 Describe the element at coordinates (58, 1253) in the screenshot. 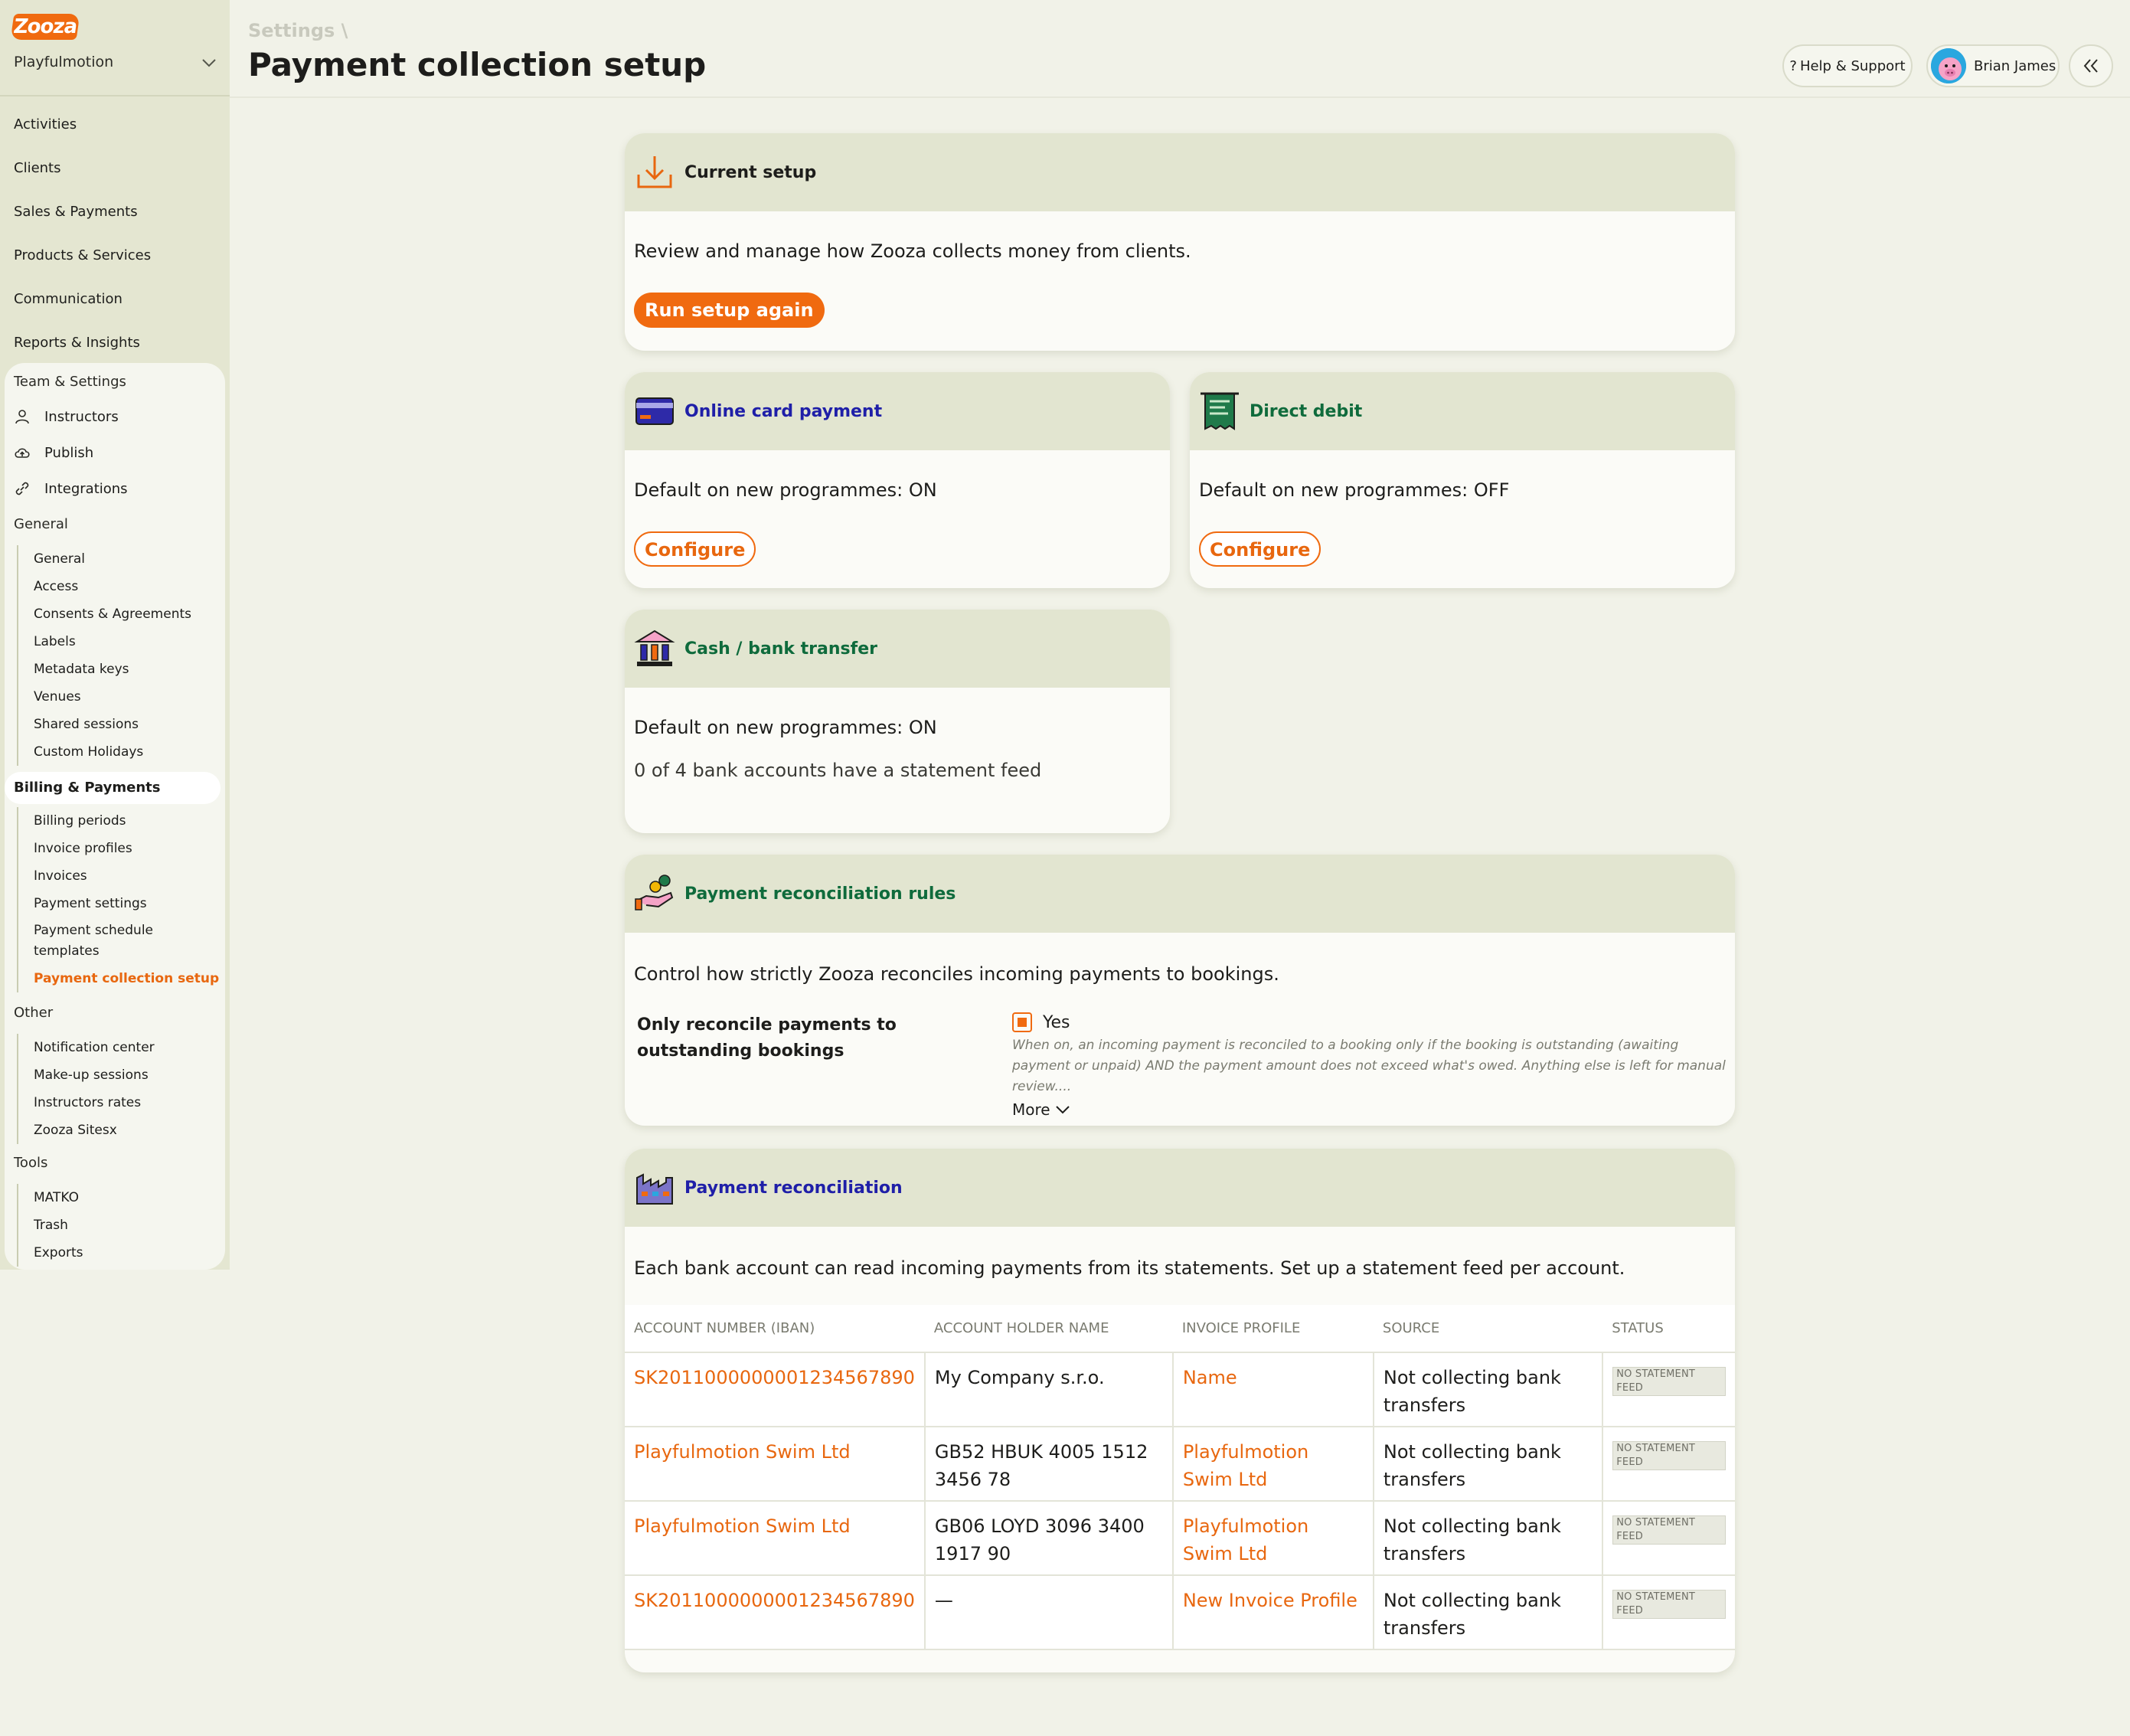

I see `sidebar-item-exports: Exports` at that location.